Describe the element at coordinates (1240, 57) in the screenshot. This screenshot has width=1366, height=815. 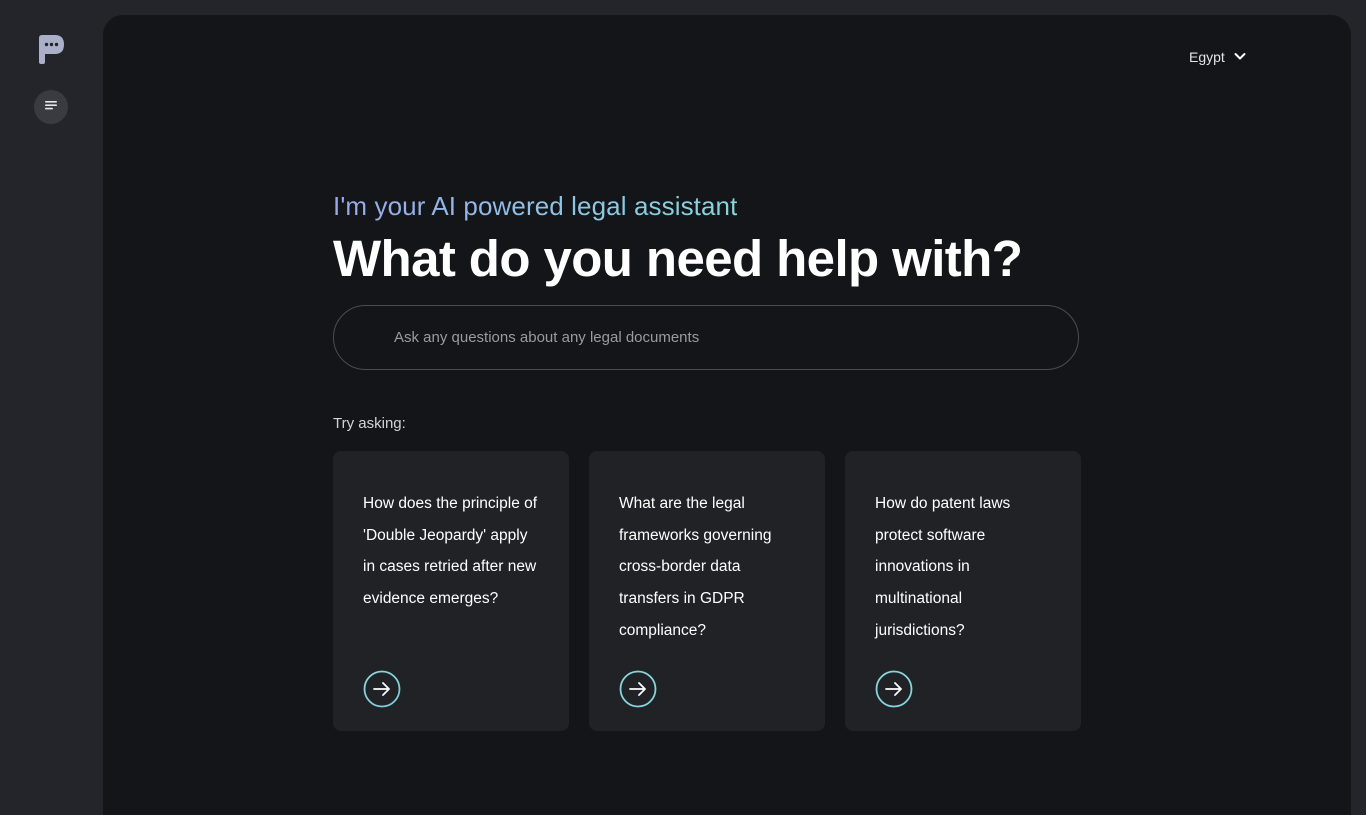
I see `chevron-down-icon` at that location.